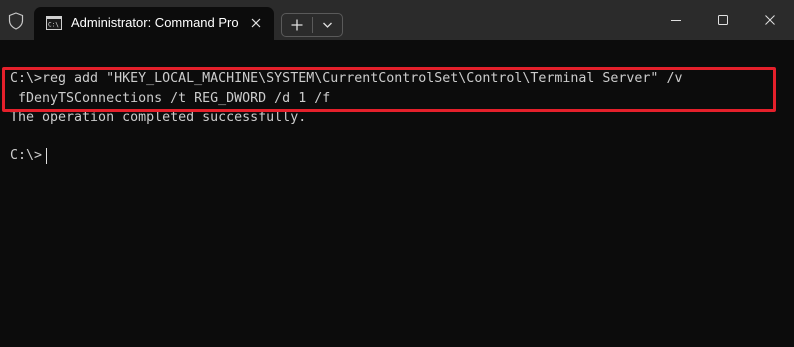 The width and height of the screenshot is (794, 347). What do you see at coordinates (327, 25) in the screenshot?
I see `tab-dropdown-button` at bounding box center [327, 25].